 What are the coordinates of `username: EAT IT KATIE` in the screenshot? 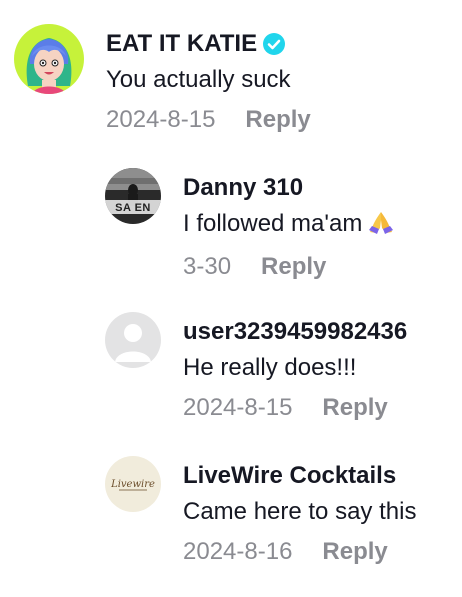 It's located at (181, 44).